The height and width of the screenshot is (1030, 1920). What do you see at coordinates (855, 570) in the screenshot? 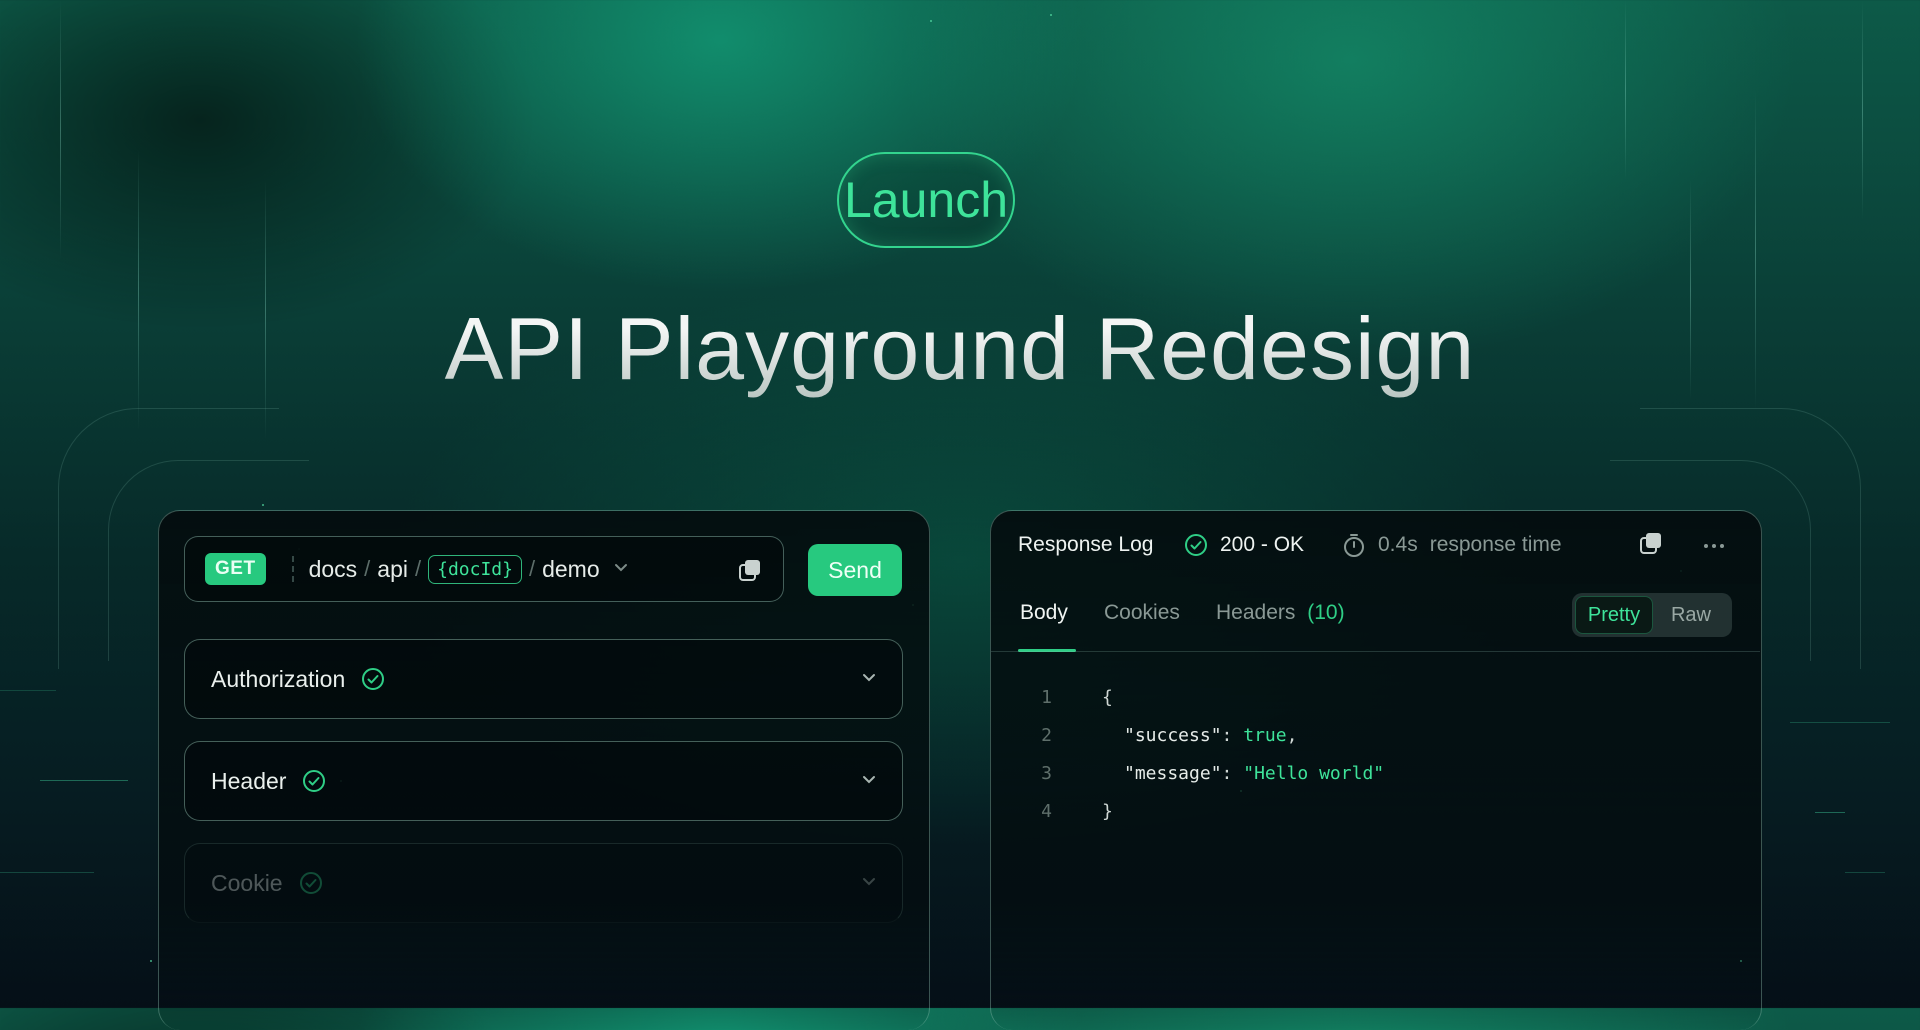
I see `send-button: Send` at bounding box center [855, 570].